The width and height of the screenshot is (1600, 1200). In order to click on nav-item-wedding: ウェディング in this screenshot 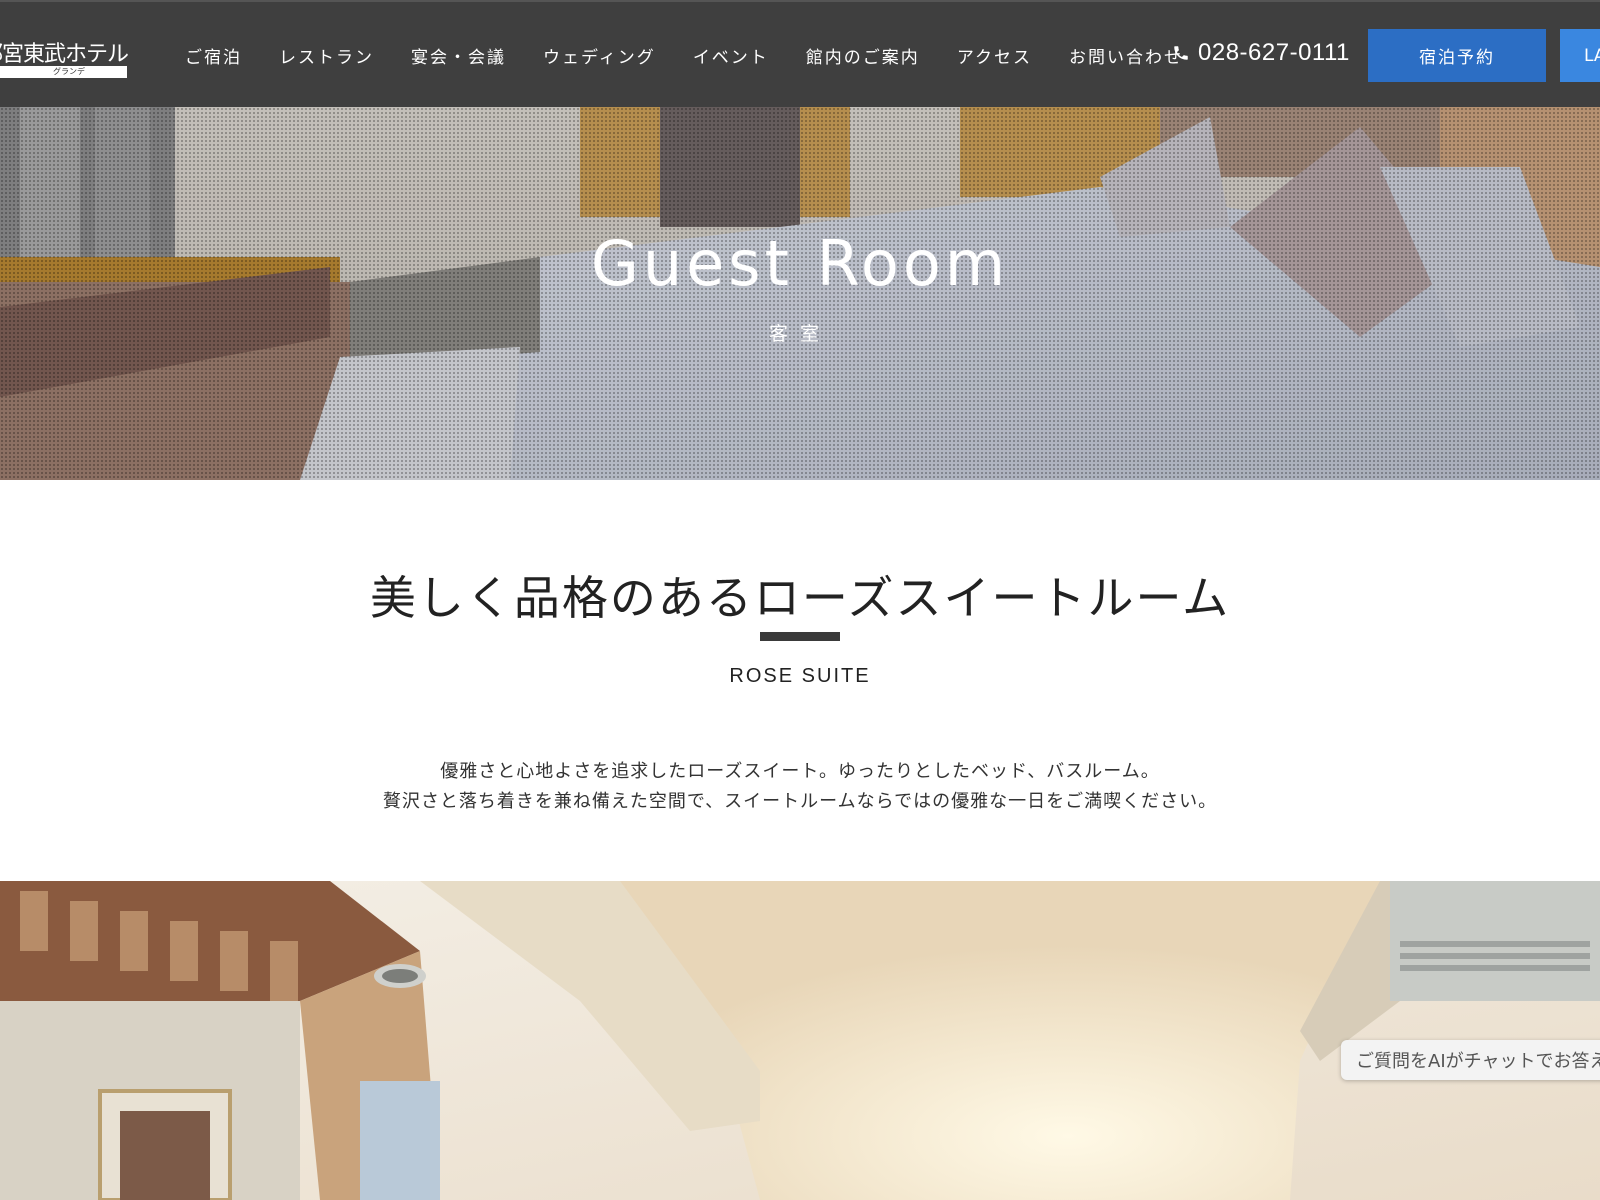, I will do `click(599, 55)`.